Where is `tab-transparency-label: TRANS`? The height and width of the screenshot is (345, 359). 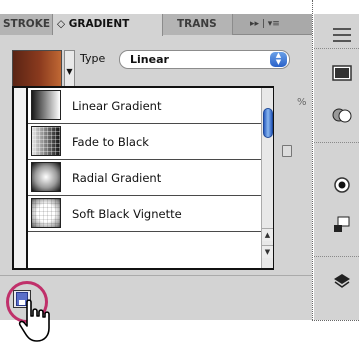 tab-transparency-label: TRANS is located at coordinates (197, 24).